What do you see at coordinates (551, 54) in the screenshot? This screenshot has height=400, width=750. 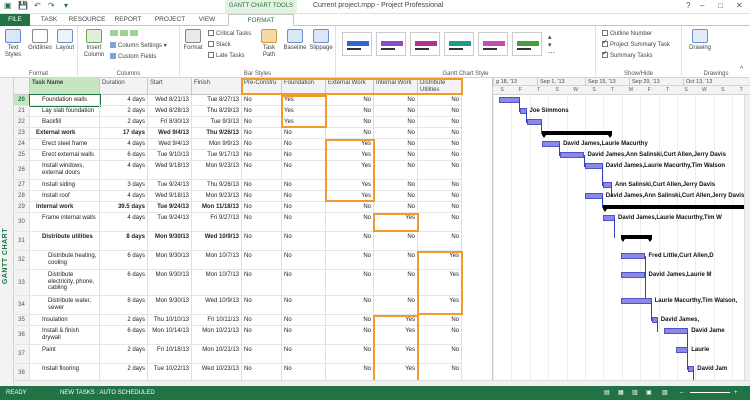 I see `gallery-more-icon: ⋯` at bounding box center [551, 54].